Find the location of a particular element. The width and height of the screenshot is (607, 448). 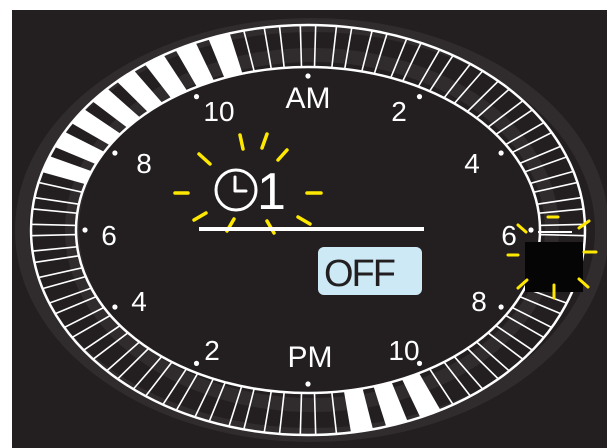

blink-rays-icon is located at coordinates (248, 183).